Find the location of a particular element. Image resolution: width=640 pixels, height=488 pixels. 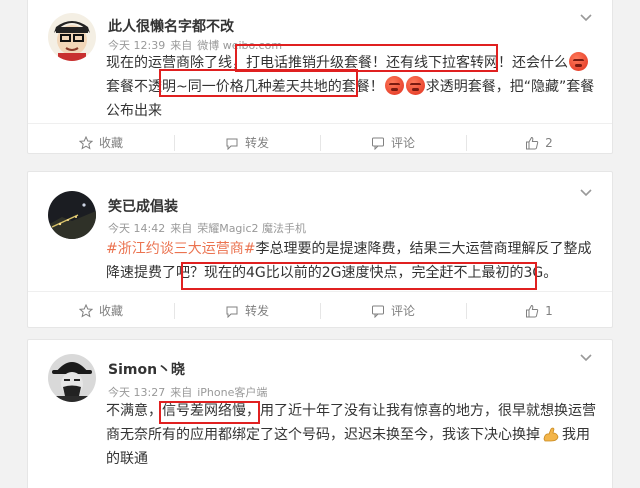

flexed-biceps-emoji is located at coordinates (551, 434).